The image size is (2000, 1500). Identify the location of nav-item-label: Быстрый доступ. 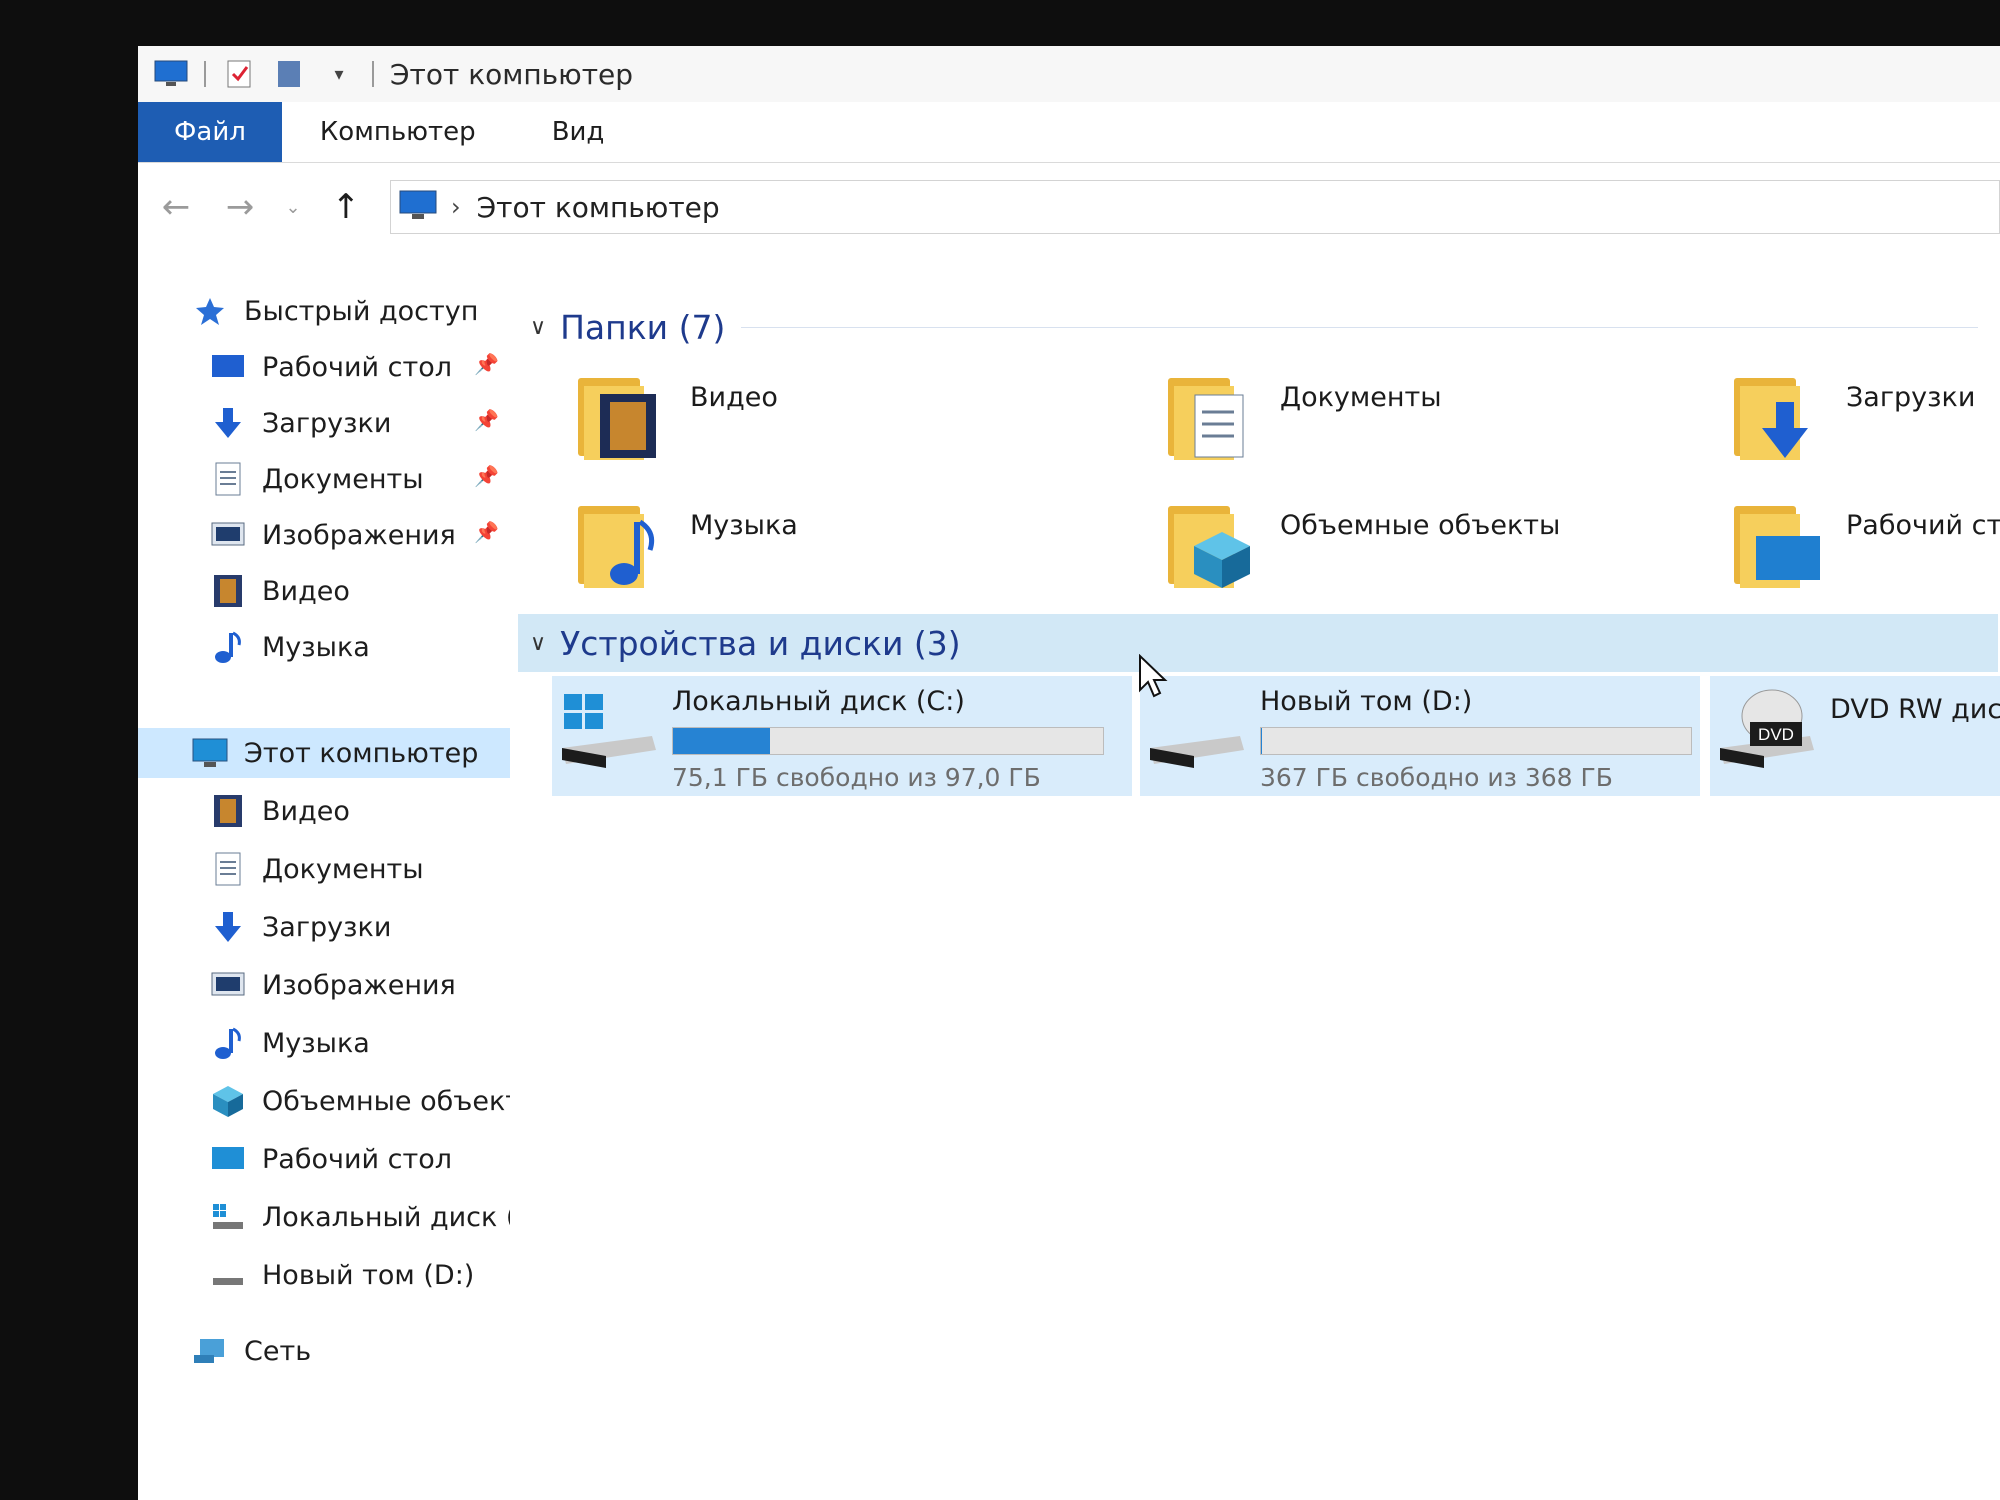
(361, 311).